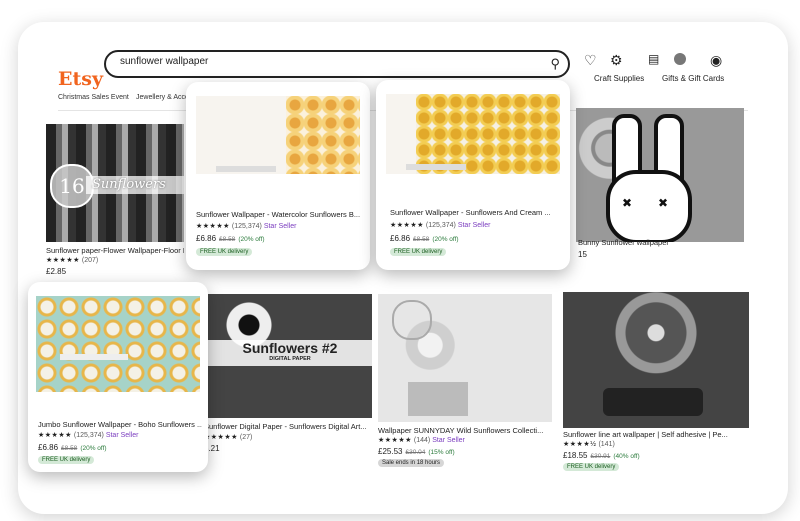 The height and width of the screenshot is (521, 800). Describe the element at coordinates (693, 78) in the screenshot. I see `nav-gifts: Gifts & Gift Cards` at that location.